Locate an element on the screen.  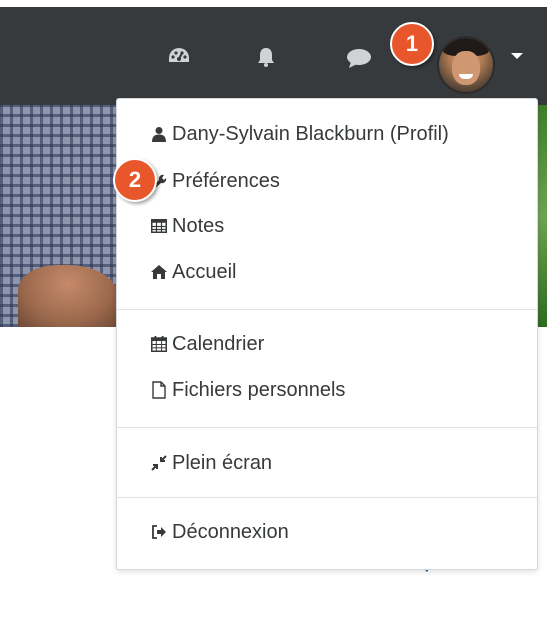
menu-item-label: Plein écran is located at coordinates (222, 462).